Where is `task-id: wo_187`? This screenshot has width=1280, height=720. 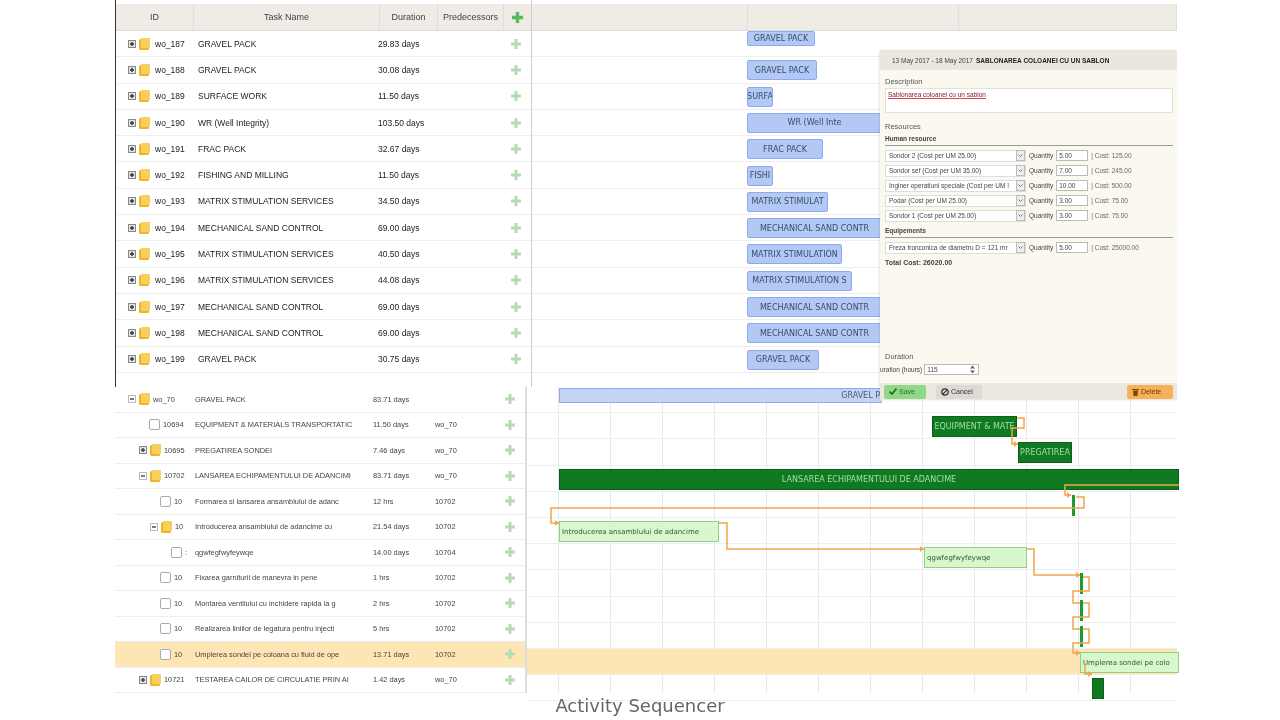 task-id: wo_187 is located at coordinates (170, 43).